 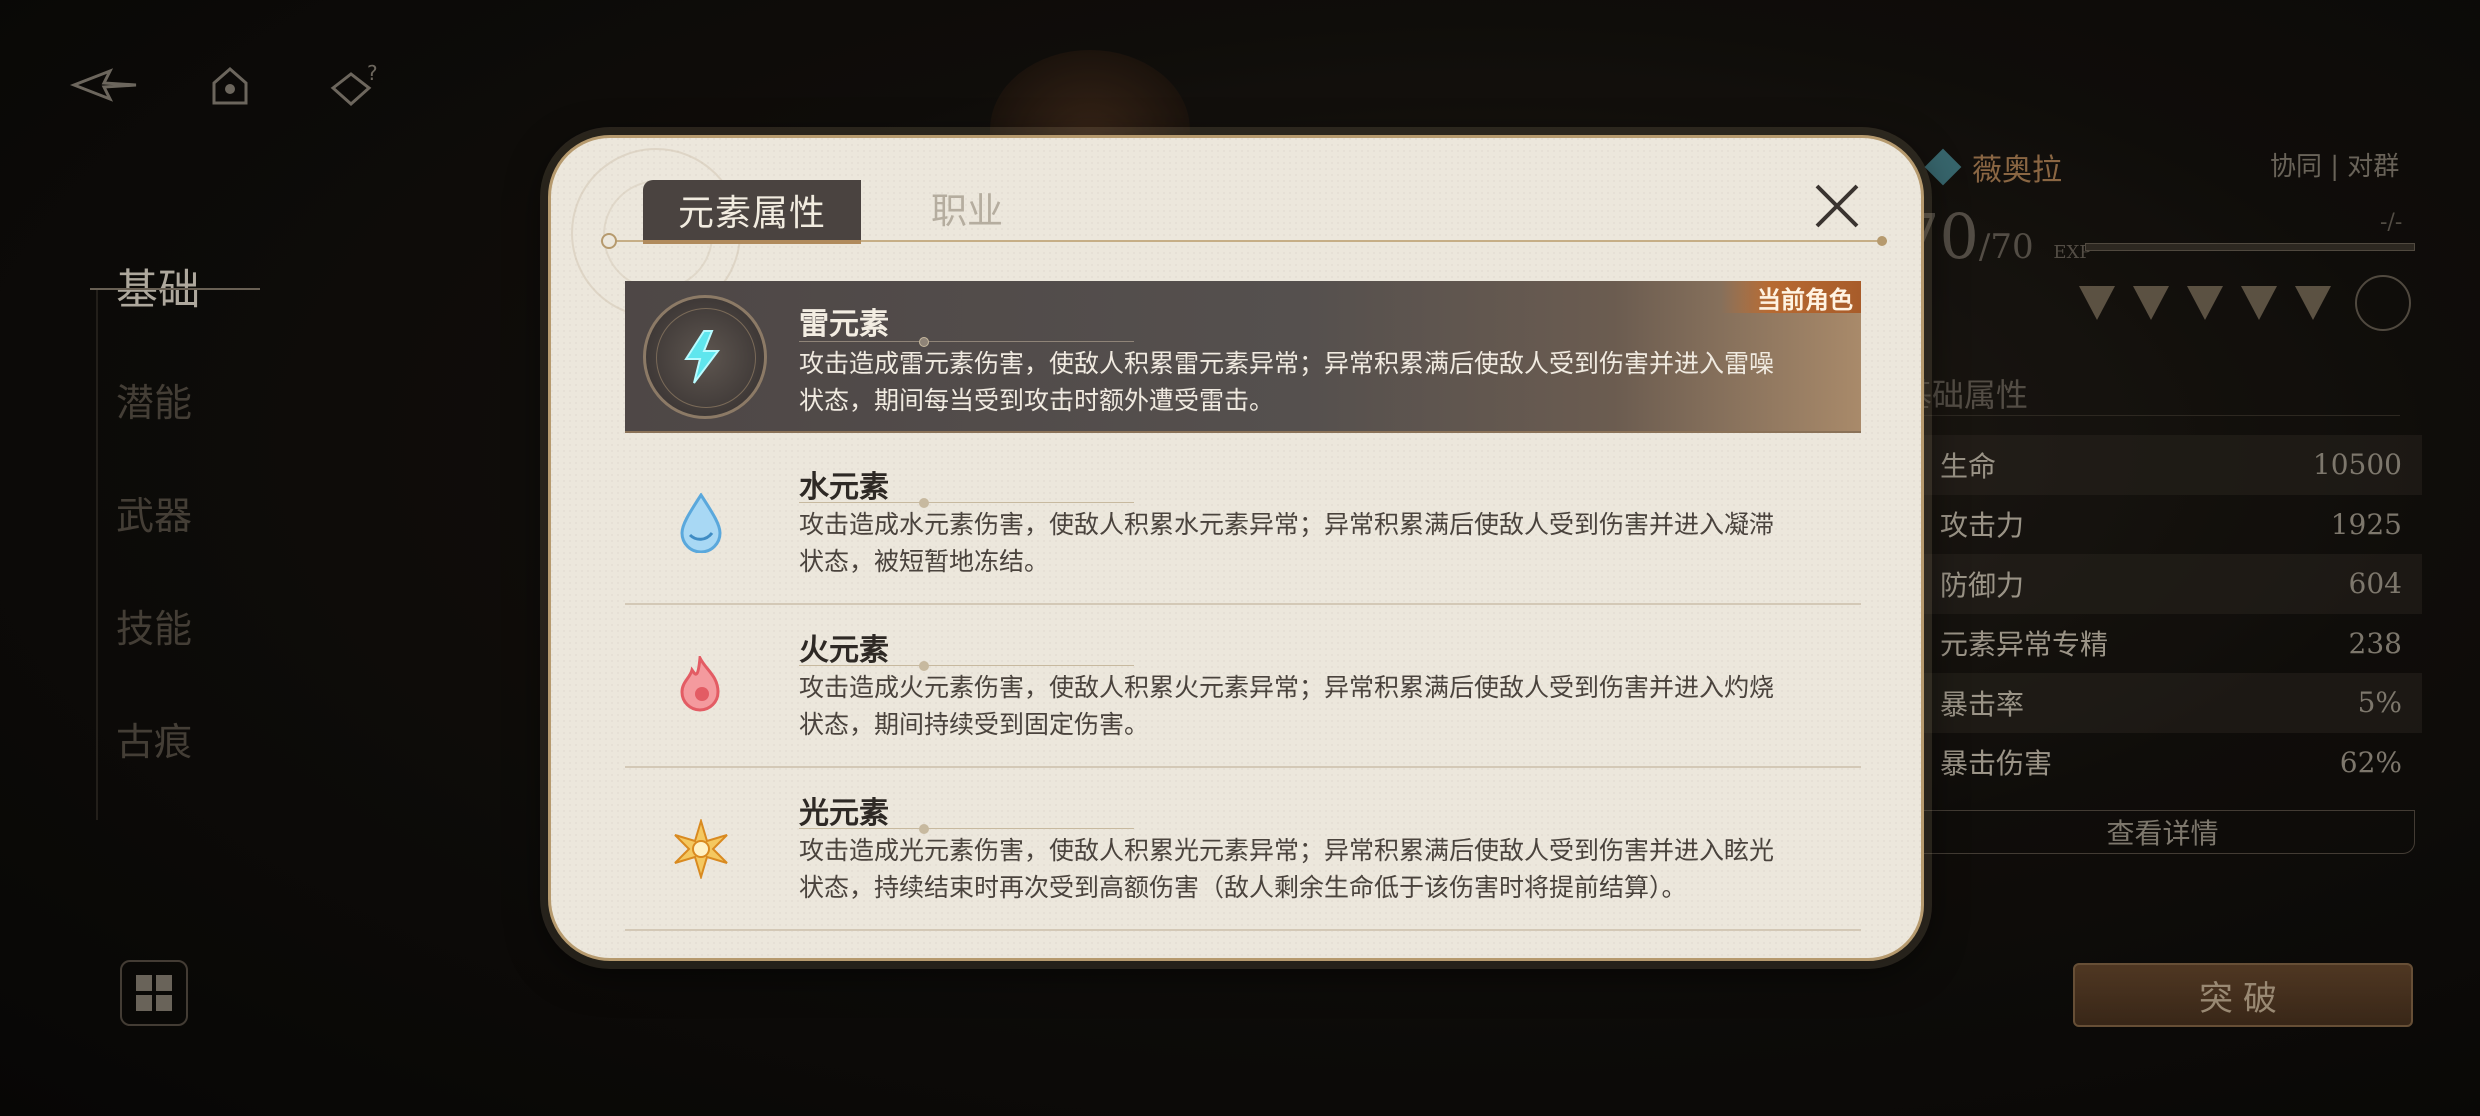 I want to click on thunder-element-icon, so click(x=701, y=357).